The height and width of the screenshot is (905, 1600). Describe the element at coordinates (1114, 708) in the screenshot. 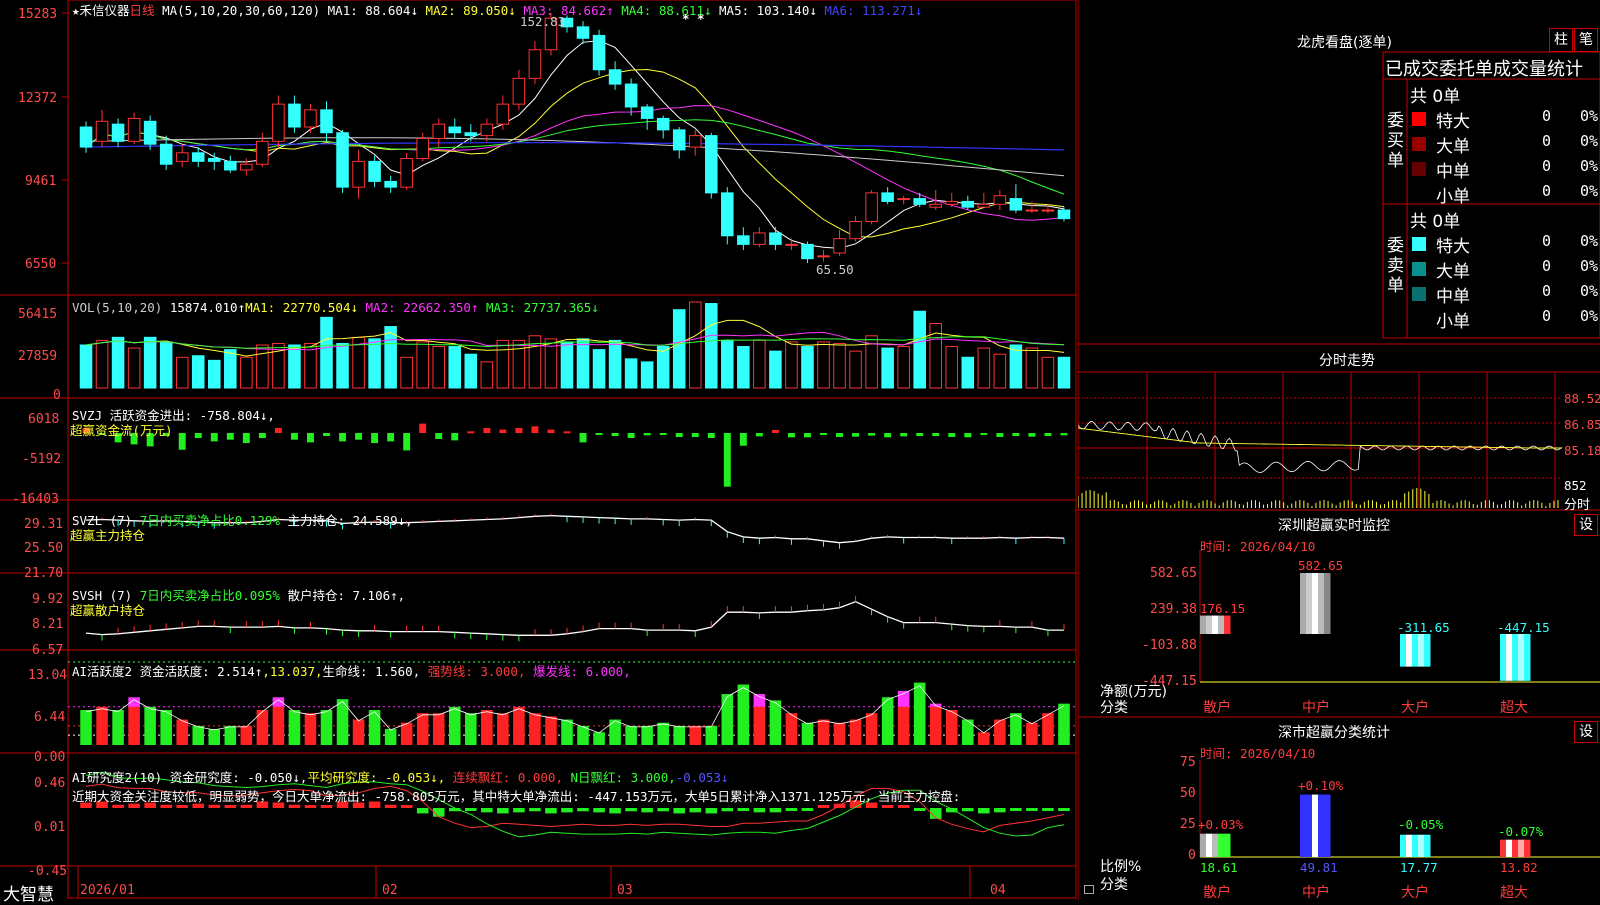

I see `monitor-xlabel: 分类` at that location.